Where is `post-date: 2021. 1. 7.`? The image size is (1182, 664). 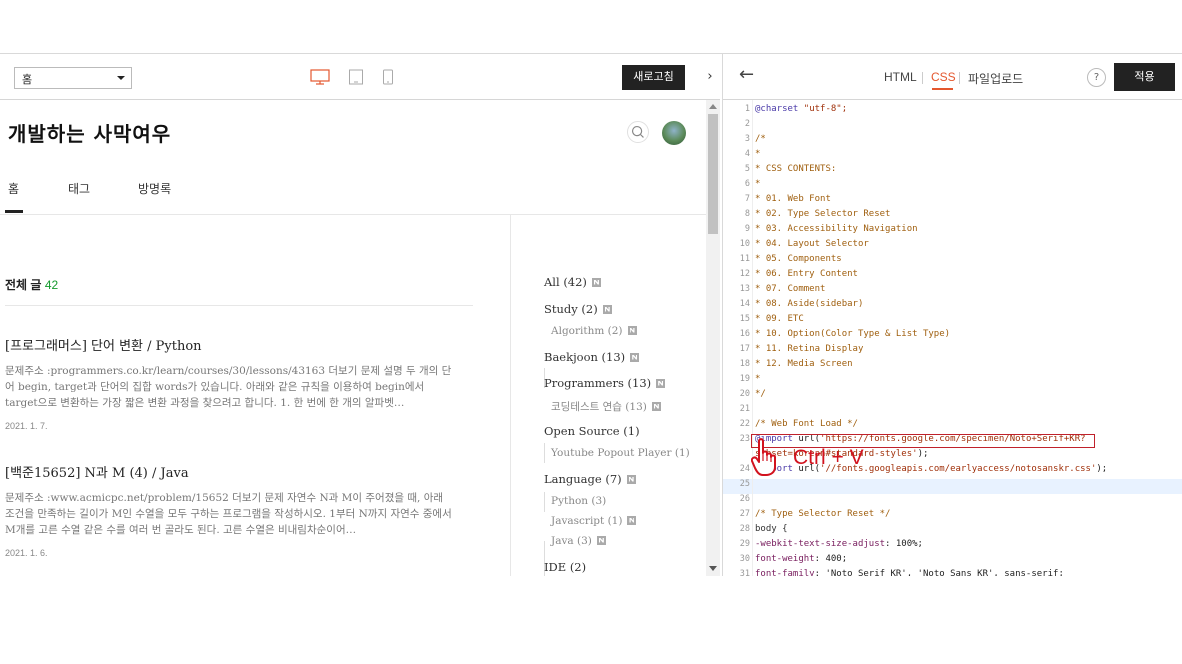
post-date: 2021. 1. 7. is located at coordinates (26, 426).